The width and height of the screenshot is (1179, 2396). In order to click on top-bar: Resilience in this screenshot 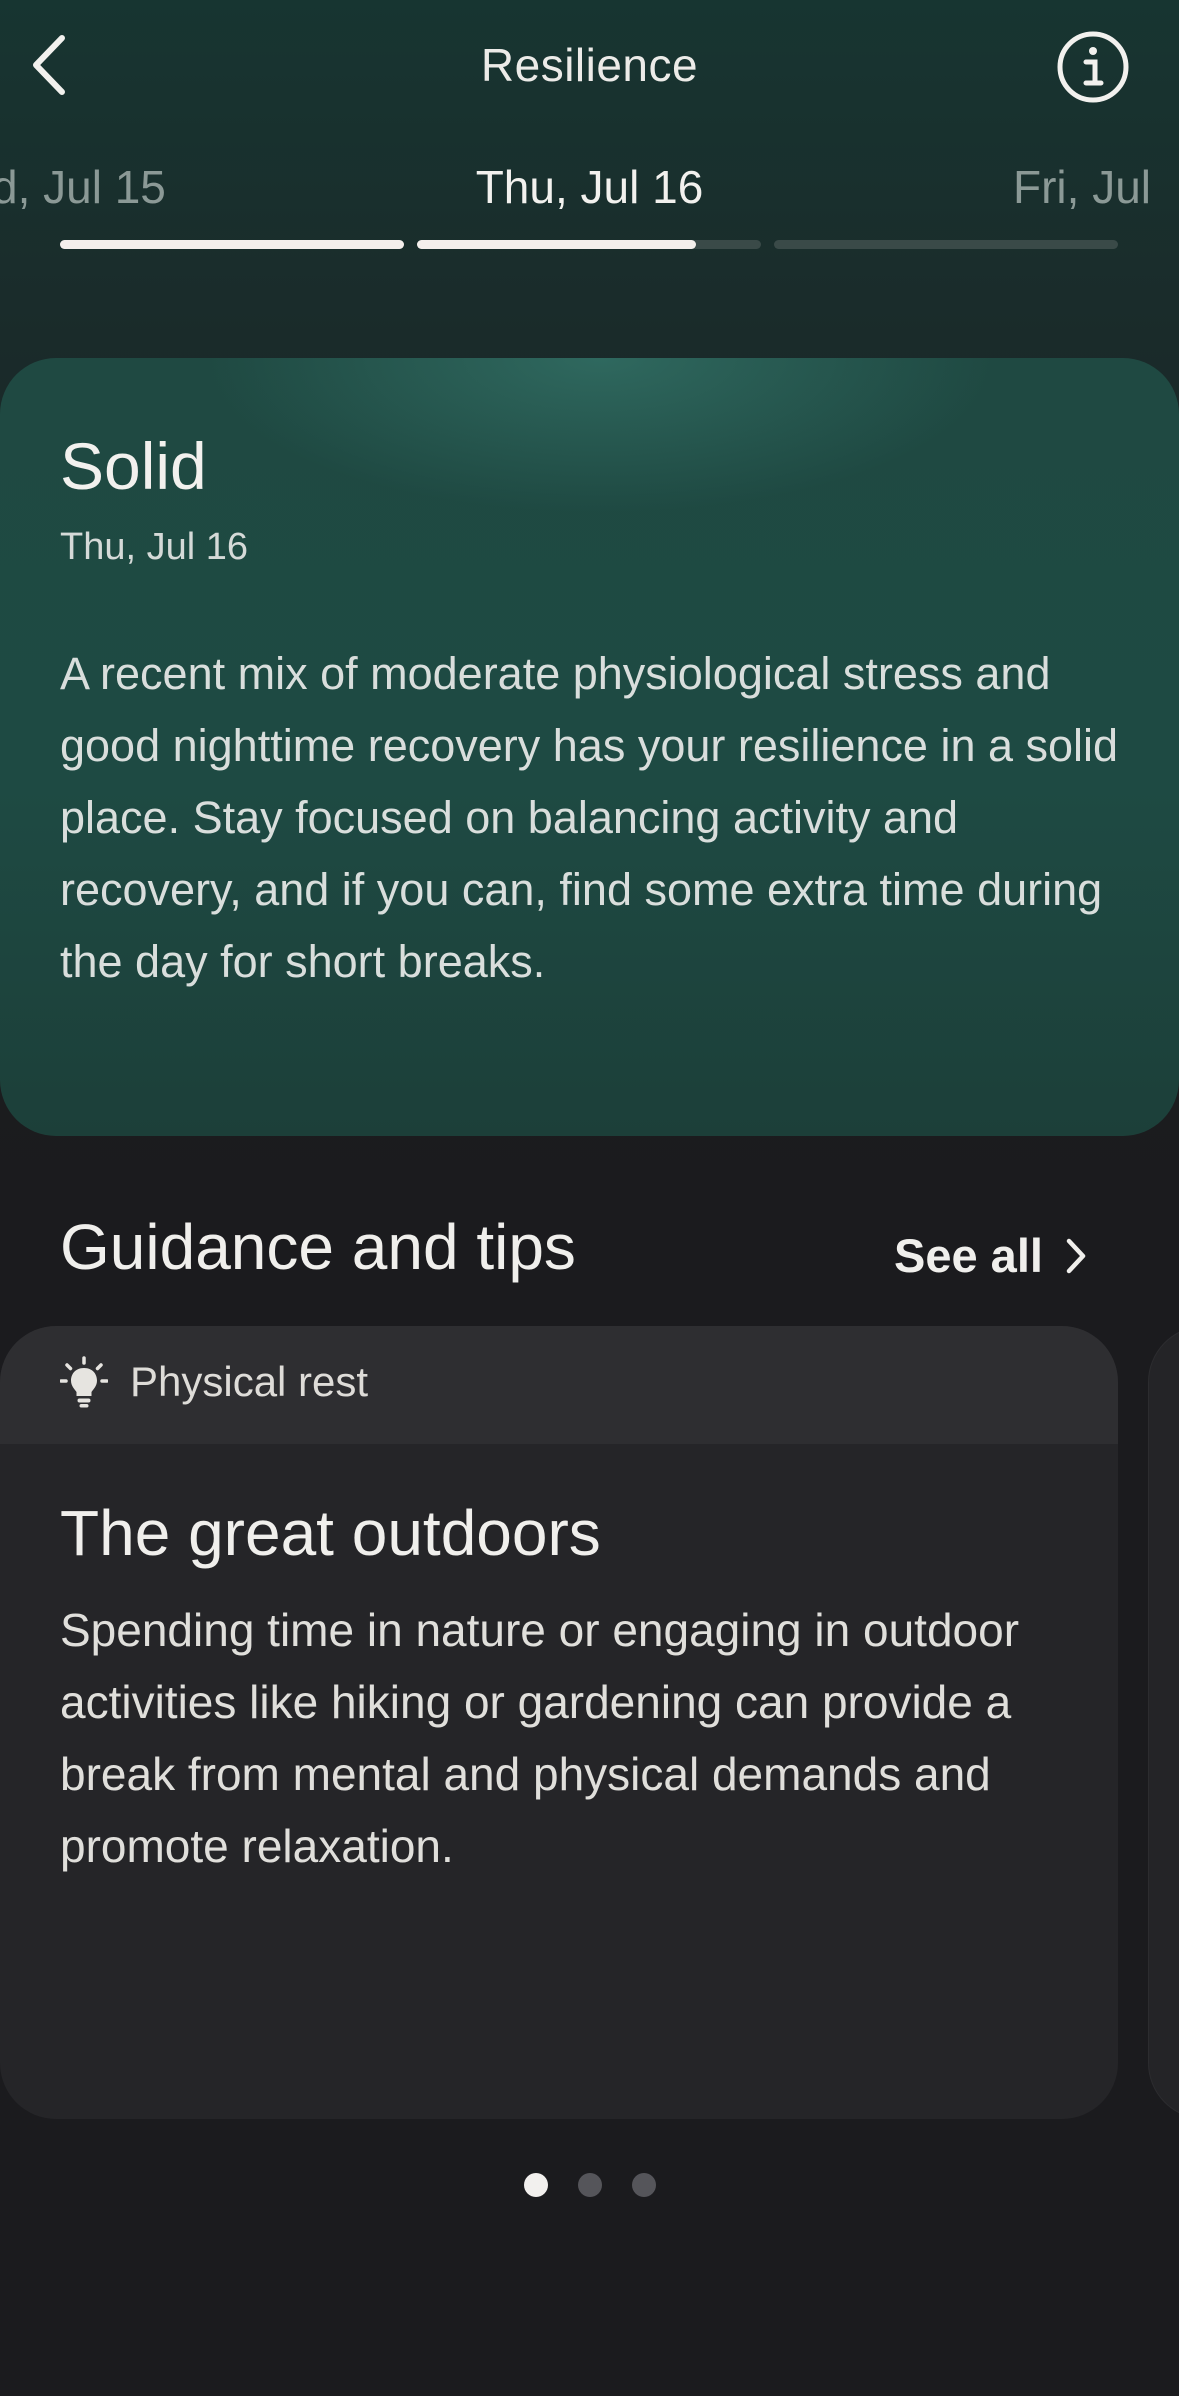, I will do `click(589, 70)`.